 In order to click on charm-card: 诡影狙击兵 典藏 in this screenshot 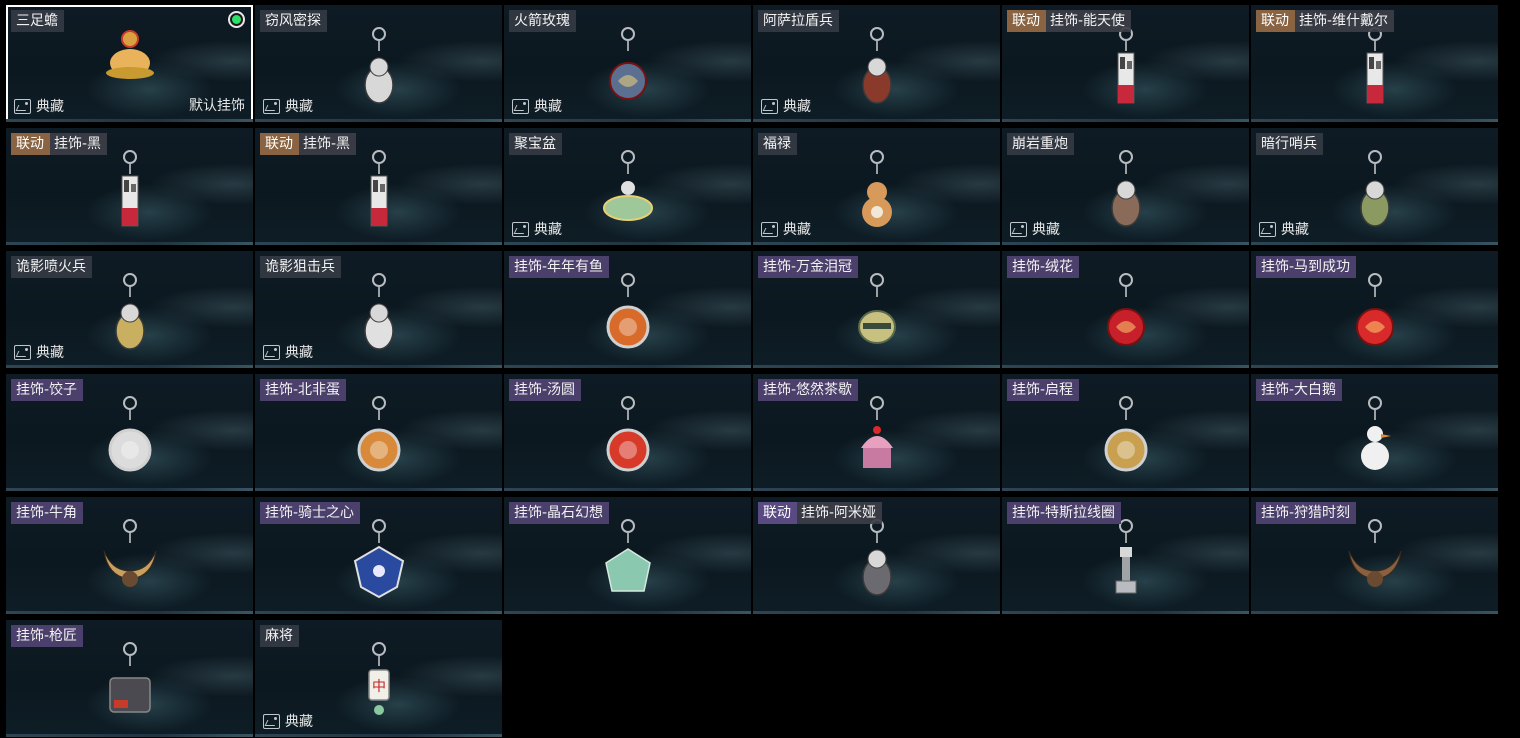, I will do `click(378, 309)`.